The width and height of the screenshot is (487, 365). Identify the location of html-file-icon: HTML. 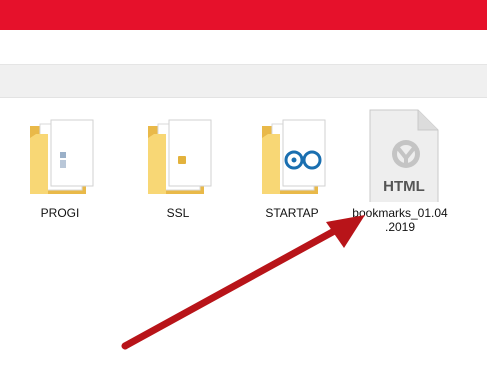
(404, 155).